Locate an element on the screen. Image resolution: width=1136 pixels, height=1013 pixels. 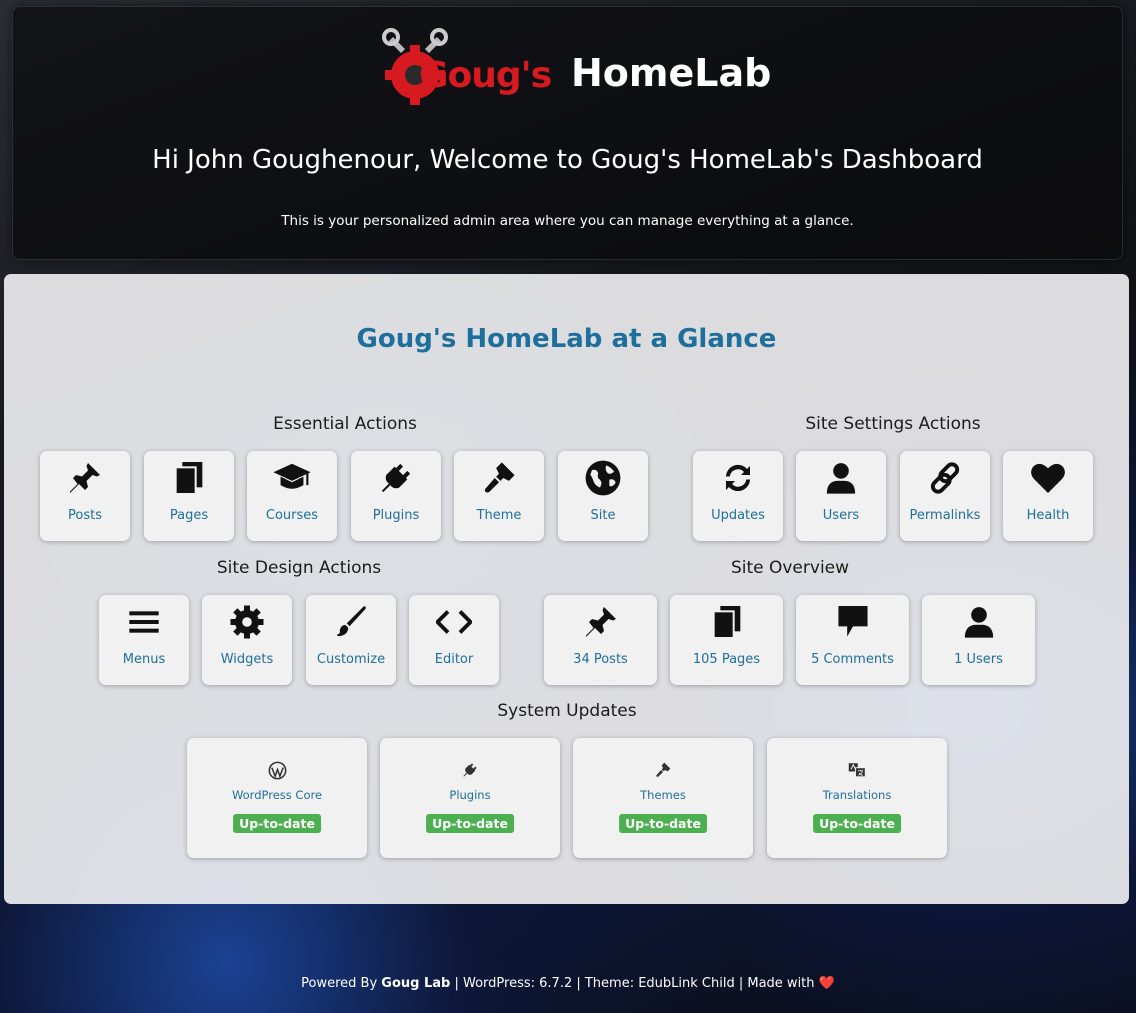
update-label: Themes is located at coordinates (663, 795).